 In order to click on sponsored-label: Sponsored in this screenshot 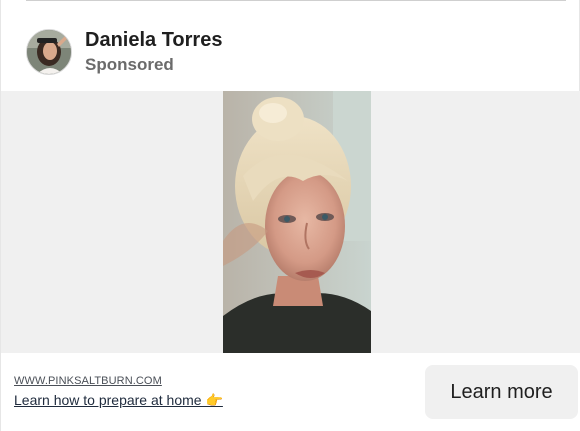, I will do `click(129, 64)`.